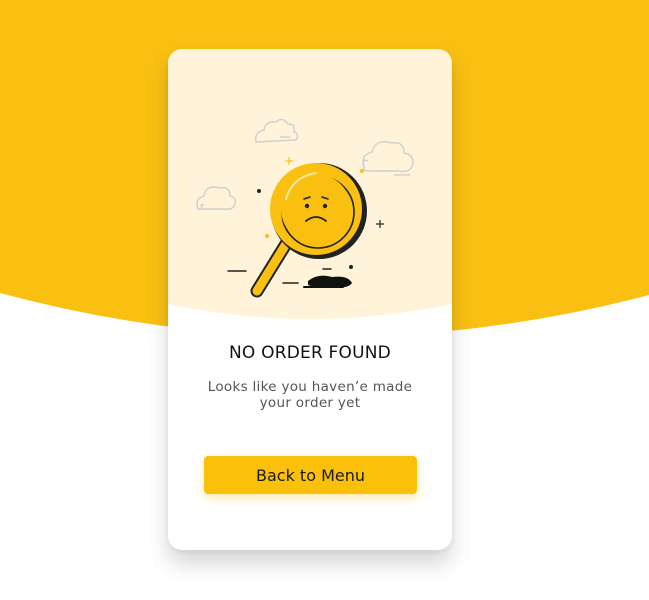 The height and width of the screenshot is (600, 649). What do you see at coordinates (330, 281) in the screenshot?
I see `shadow-puddle` at bounding box center [330, 281].